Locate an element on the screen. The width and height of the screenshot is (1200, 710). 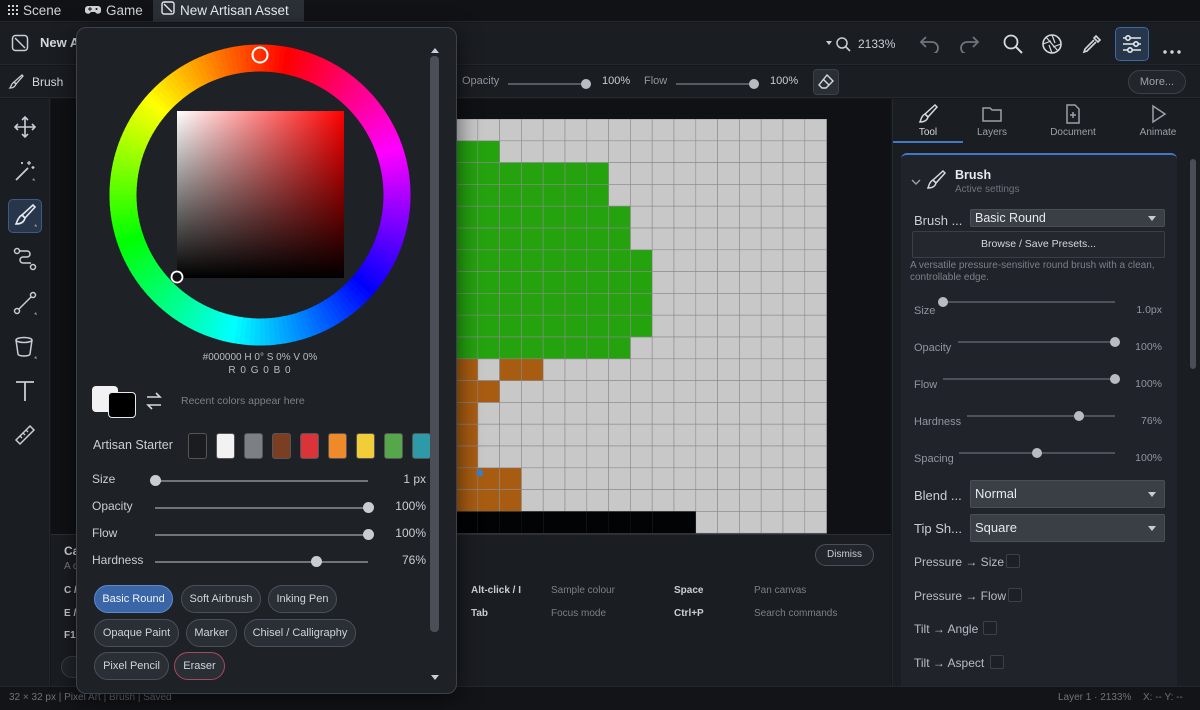
redo-icon is located at coordinates (969, 44).